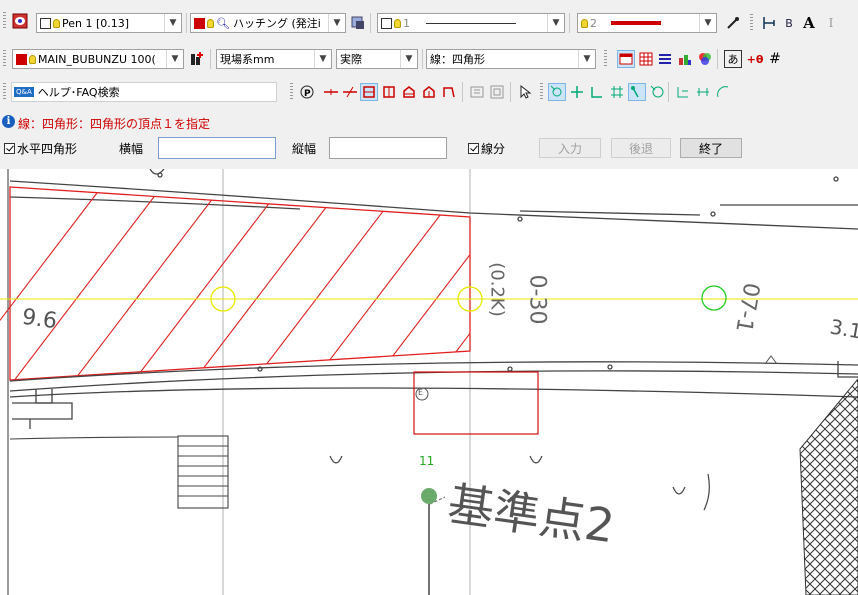  I want to click on coord-system-combo: 現場系mm ▼, so click(274, 59).